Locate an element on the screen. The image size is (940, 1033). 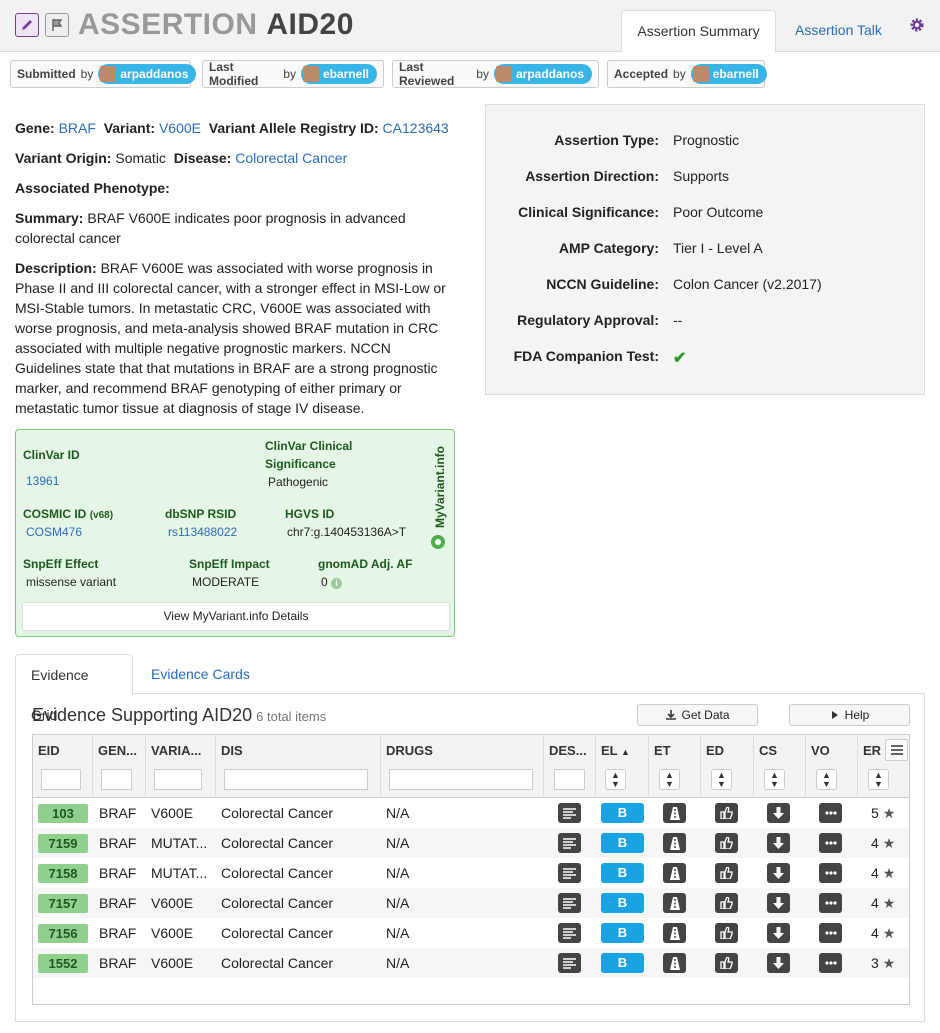
col-evidence-level: EL ▲ ▲ ▼ is located at coordinates (622, 766).